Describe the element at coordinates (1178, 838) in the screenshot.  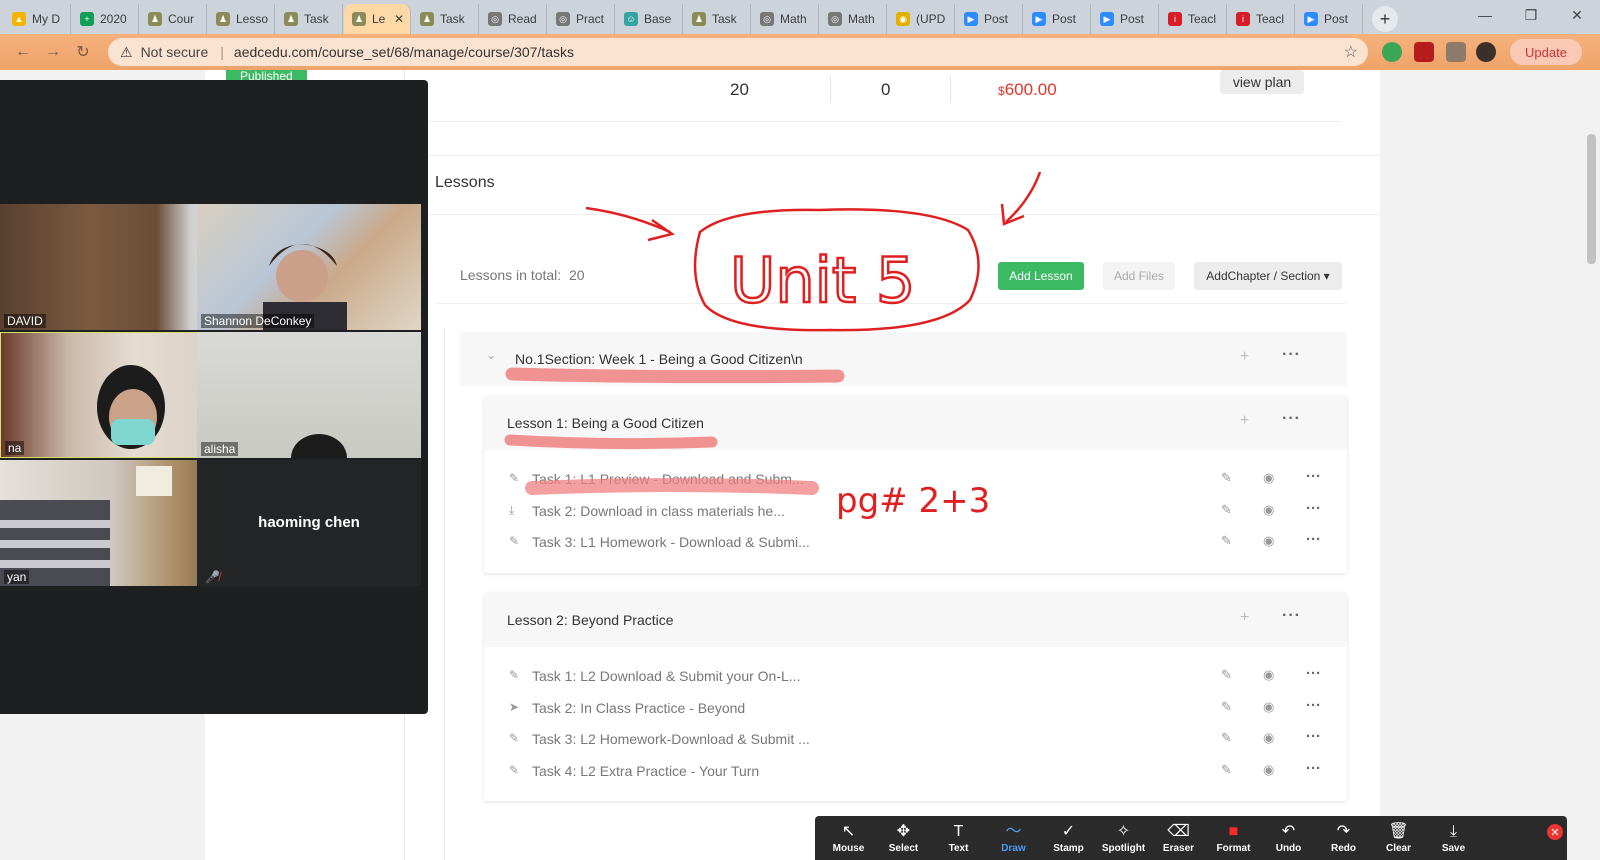
I see `tool-eraser: ⌫ Eraser` at that location.